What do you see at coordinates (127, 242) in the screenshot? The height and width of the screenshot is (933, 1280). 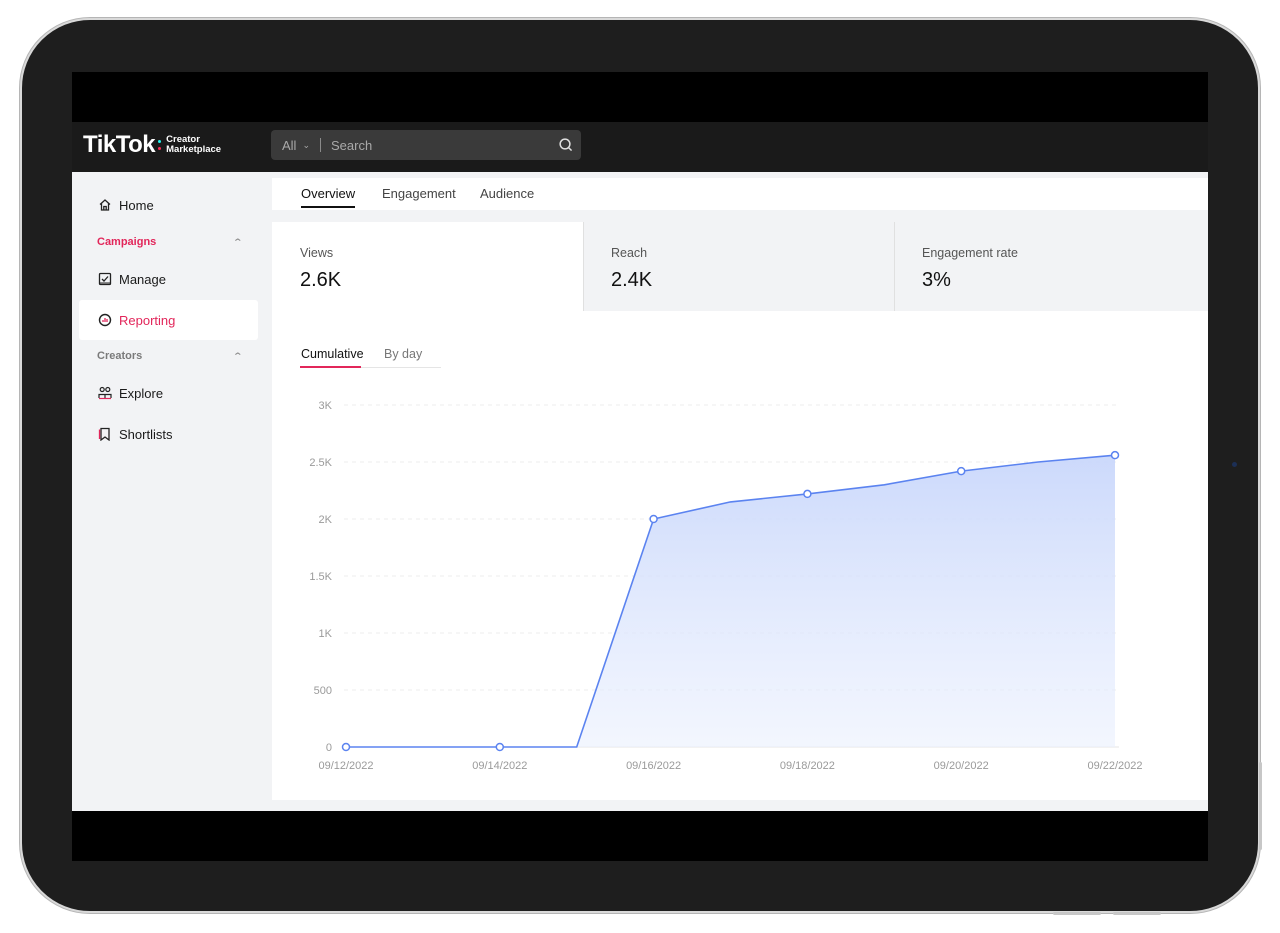 I see `sidebar-group-label: Campaigns` at bounding box center [127, 242].